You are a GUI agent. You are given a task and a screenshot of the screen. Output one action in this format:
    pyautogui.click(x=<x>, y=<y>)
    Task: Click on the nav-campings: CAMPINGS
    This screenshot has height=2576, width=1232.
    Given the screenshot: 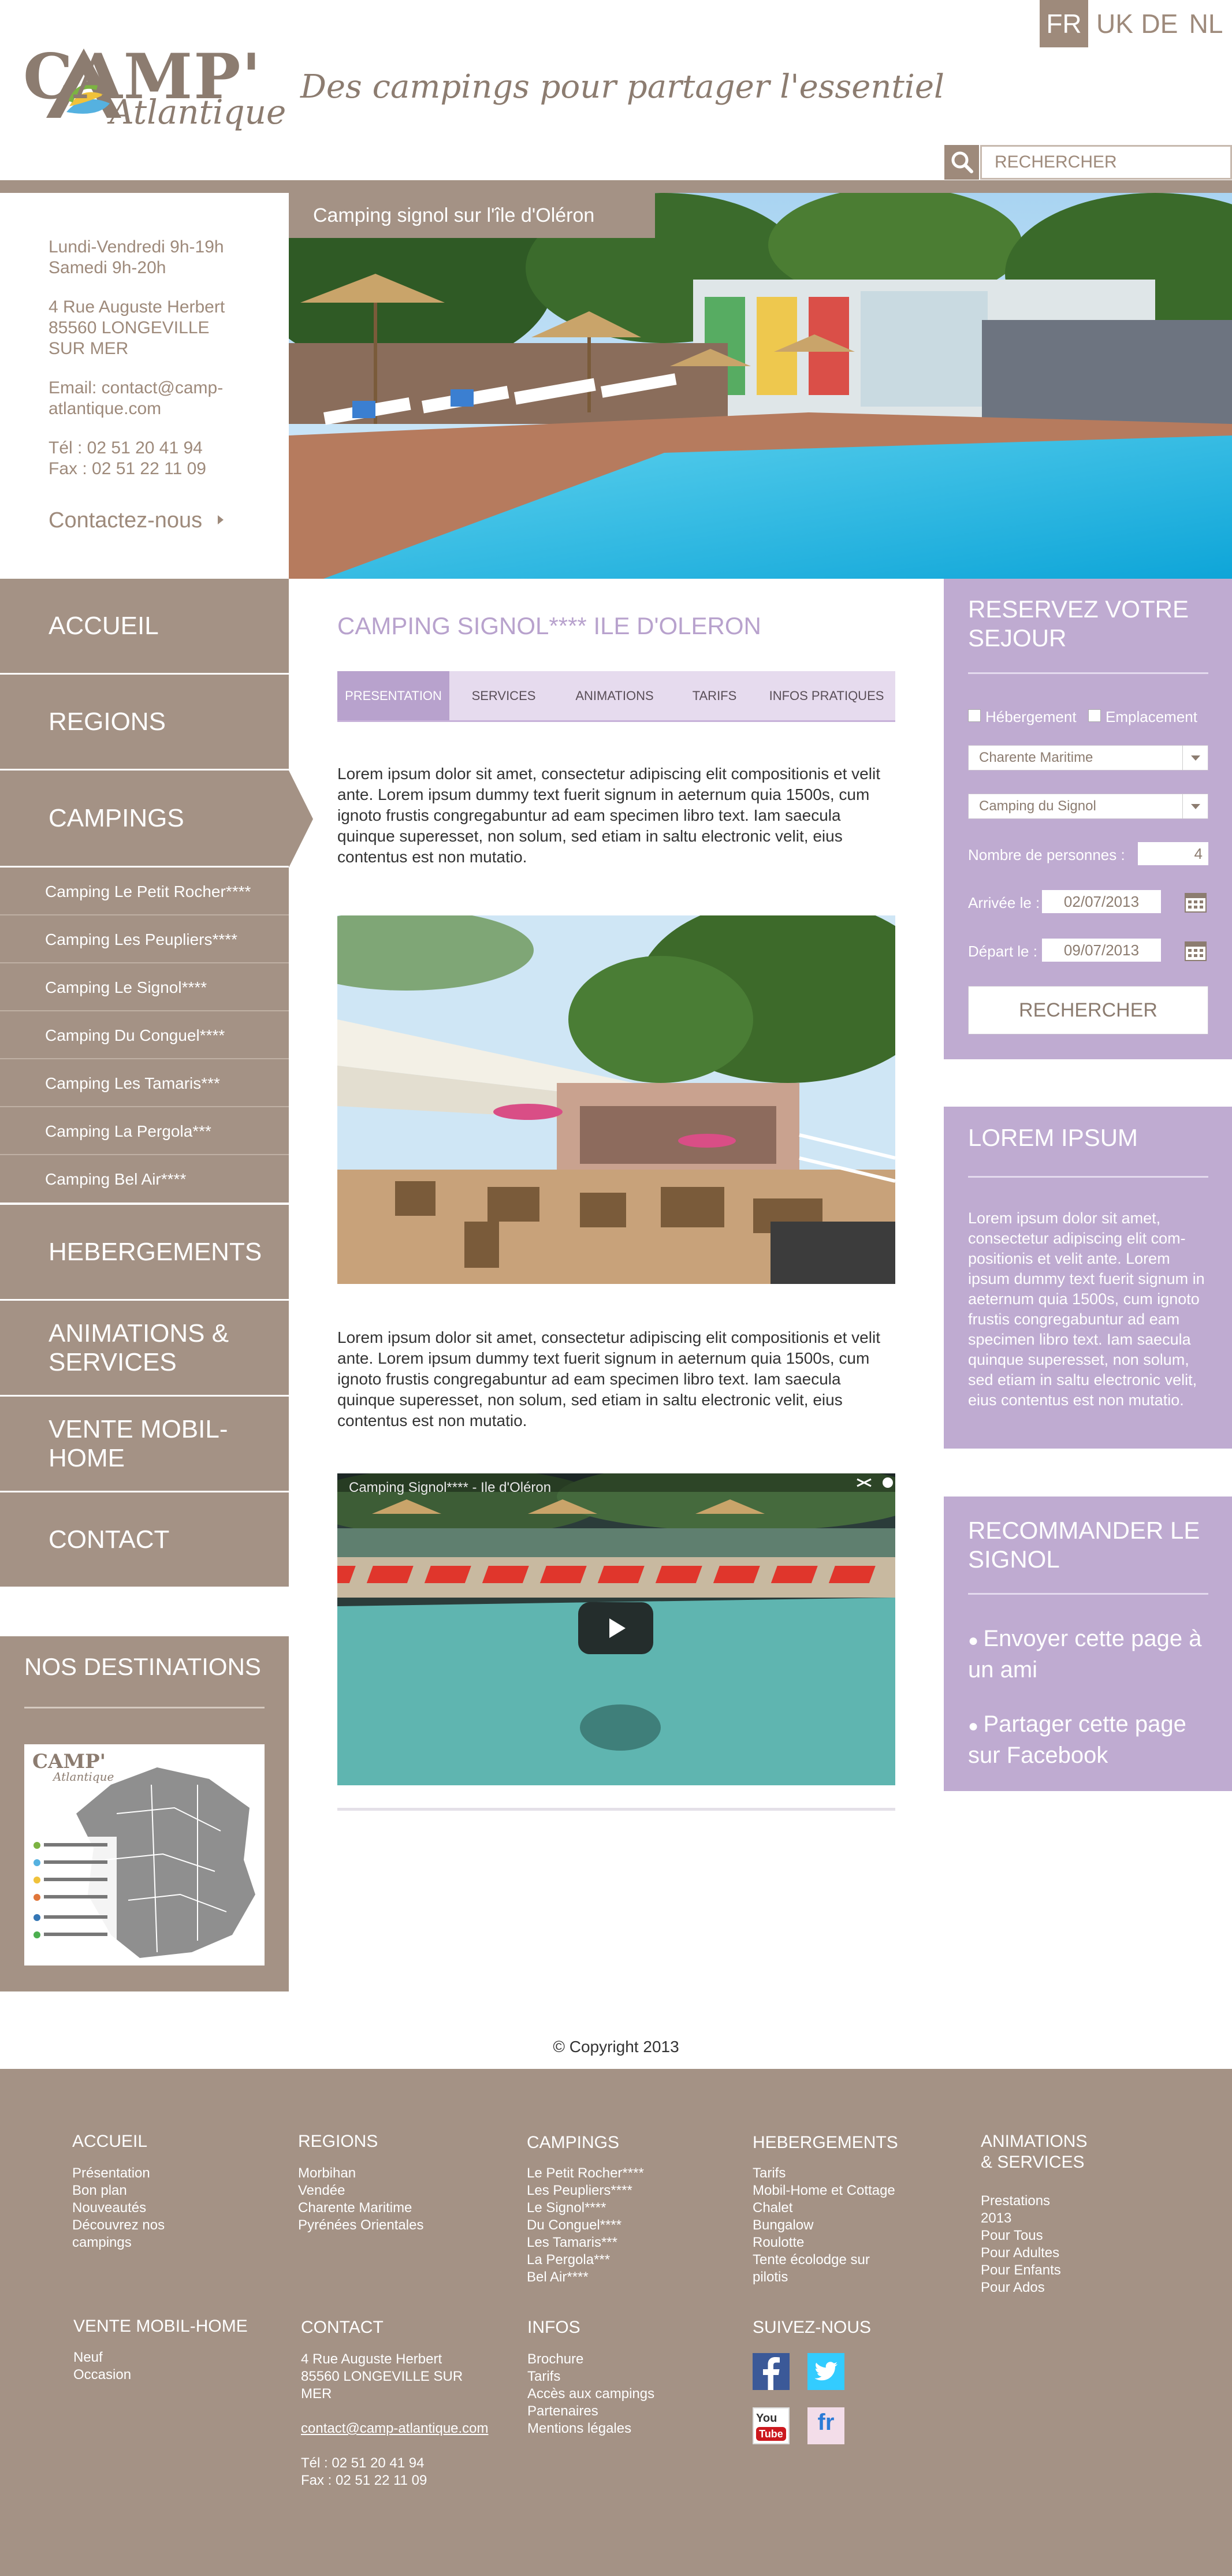 What is the action you would take?
    pyautogui.click(x=144, y=819)
    